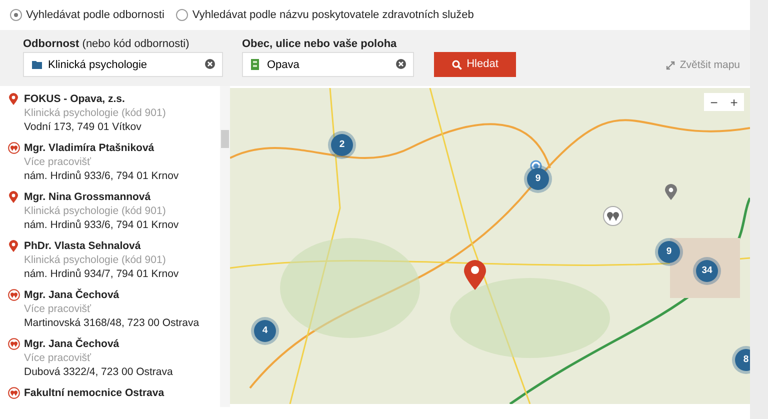 Image resolution: width=768 pixels, height=419 pixels. I want to click on provider-name: FOKUS - Opava, z.s., so click(95, 99).